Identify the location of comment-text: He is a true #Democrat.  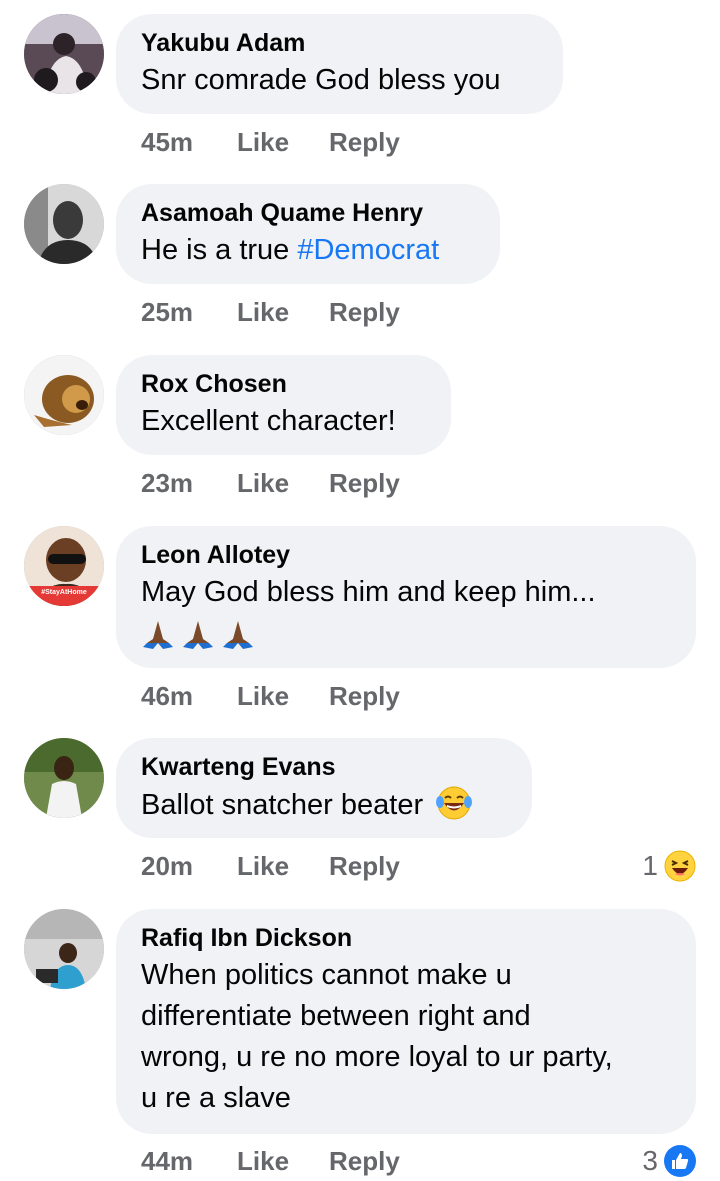
(308, 250).